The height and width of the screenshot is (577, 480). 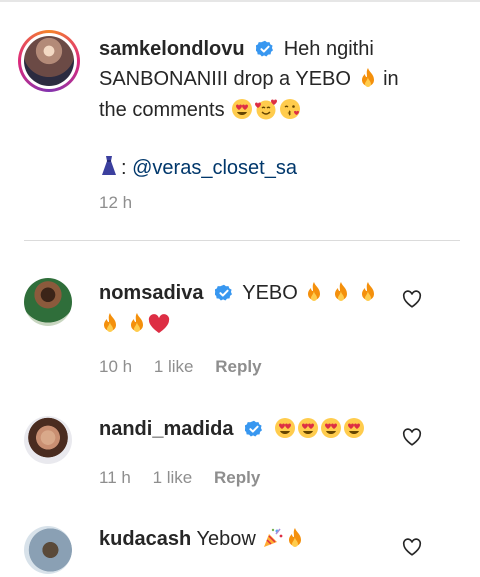 What do you see at coordinates (244, 311) in the screenshot?
I see `comment-text: nomsadiva YEBO` at bounding box center [244, 311].